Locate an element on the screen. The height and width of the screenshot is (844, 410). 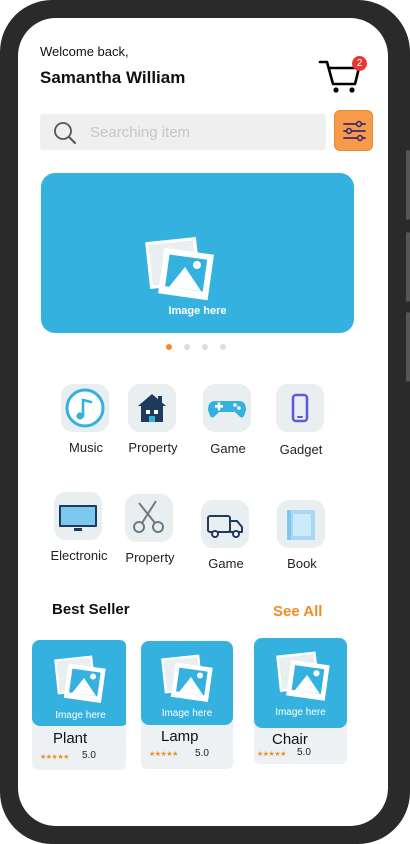
product-name: Plant is located at coordinates (70, 738).